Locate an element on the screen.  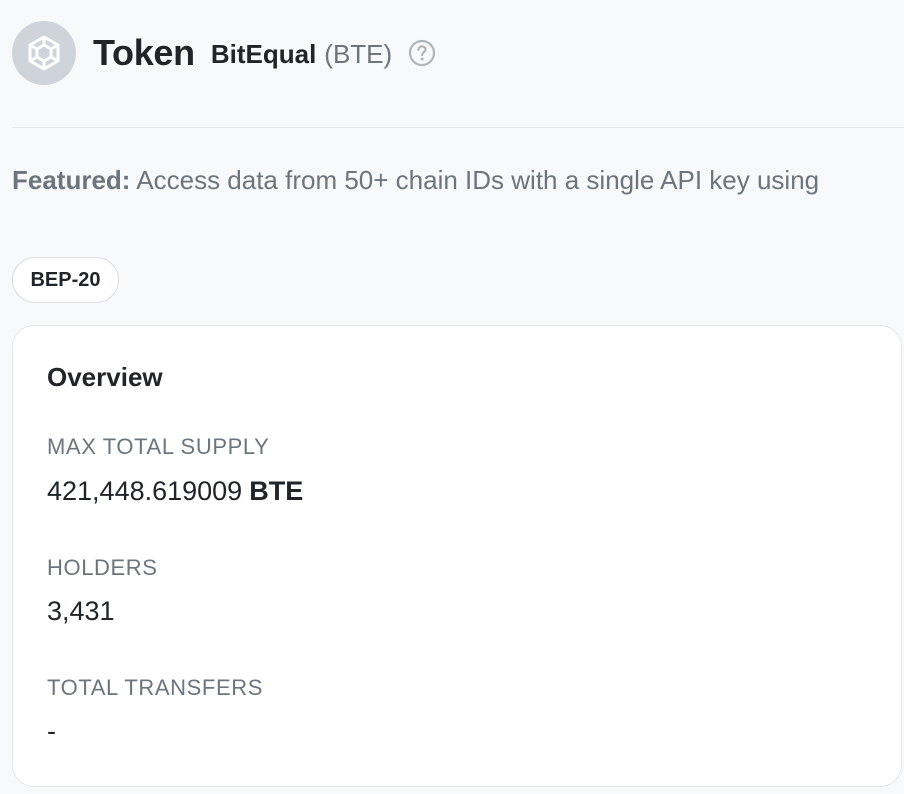
question-circle-icon is located at coordinates (422, 53).